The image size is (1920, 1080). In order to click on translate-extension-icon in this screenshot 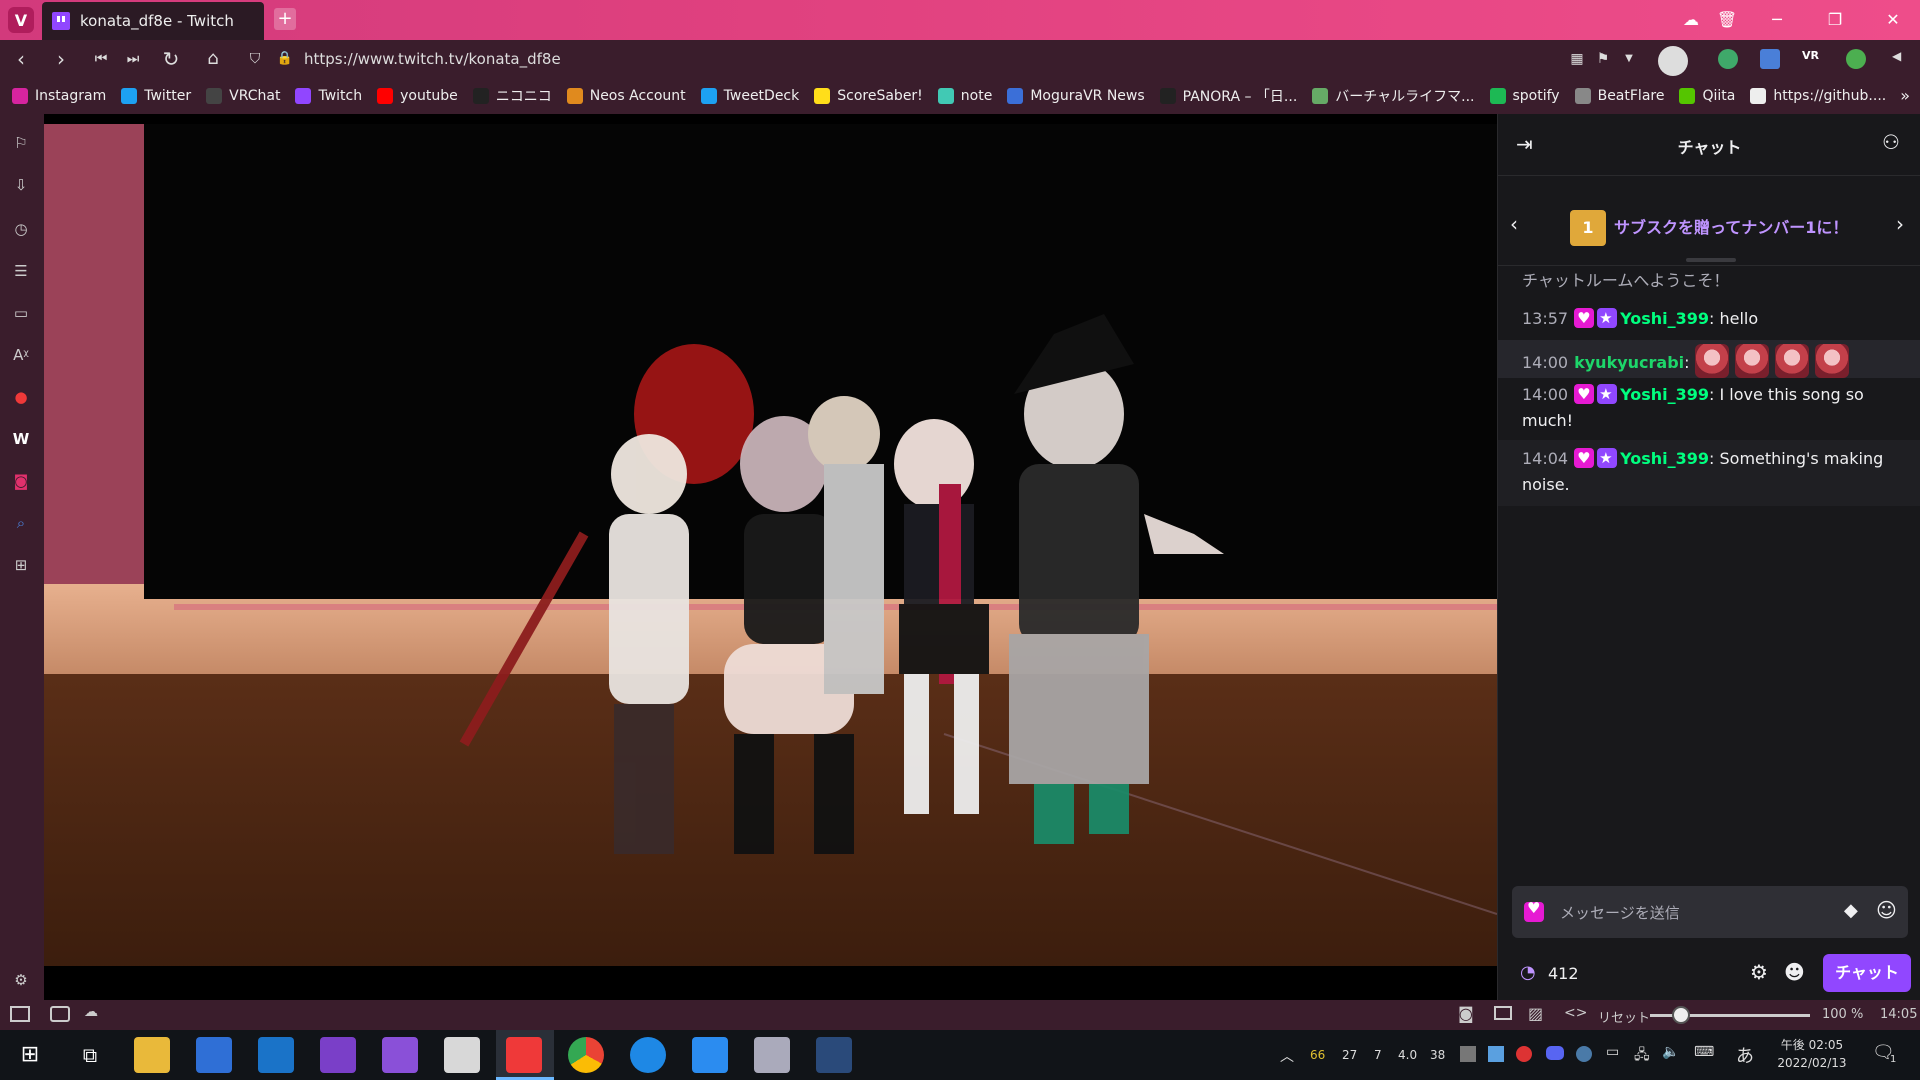, I will do `click(1770, 59)`.